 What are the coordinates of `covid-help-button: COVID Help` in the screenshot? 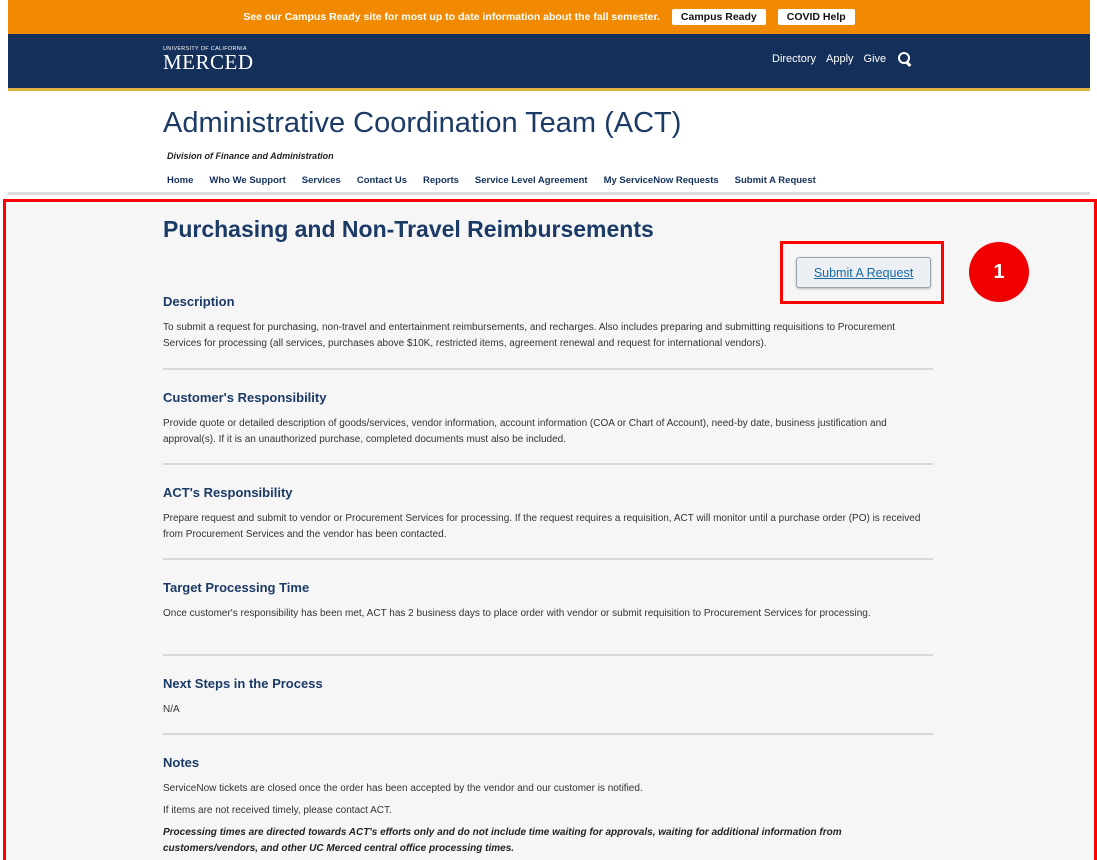 It's located at (816, 17).